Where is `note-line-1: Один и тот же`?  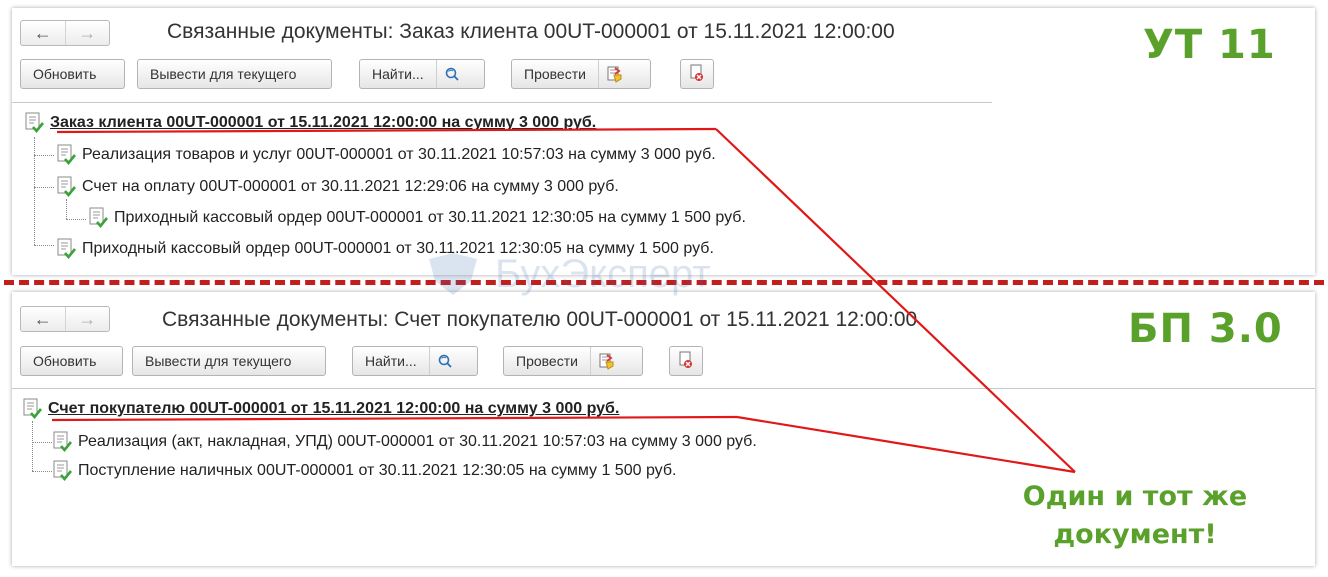 note-line-1: Один и тот же is located at coordinates (1135, 496).